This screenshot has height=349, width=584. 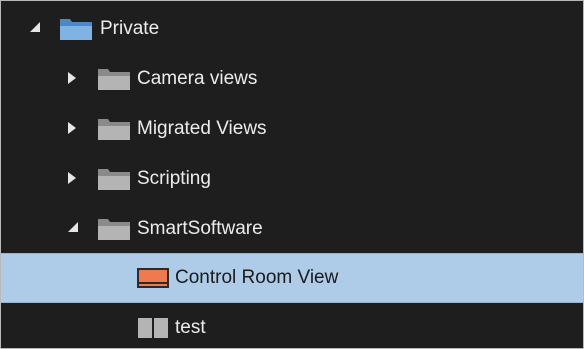 I want to click on tree-item-label: Control Room View, so click(x=257, y=277).